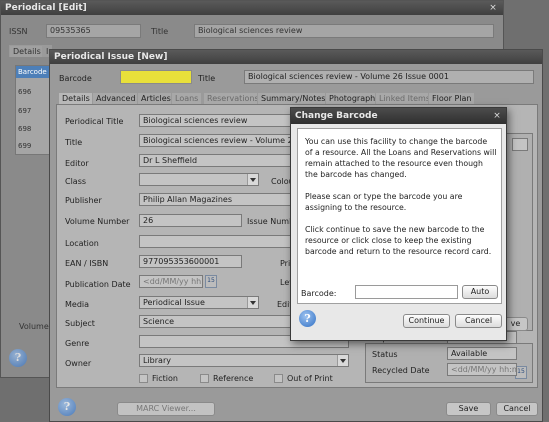 The height and width of the screenshot is (422, 549). I want to click on list-item: 698, so click(24, 129).